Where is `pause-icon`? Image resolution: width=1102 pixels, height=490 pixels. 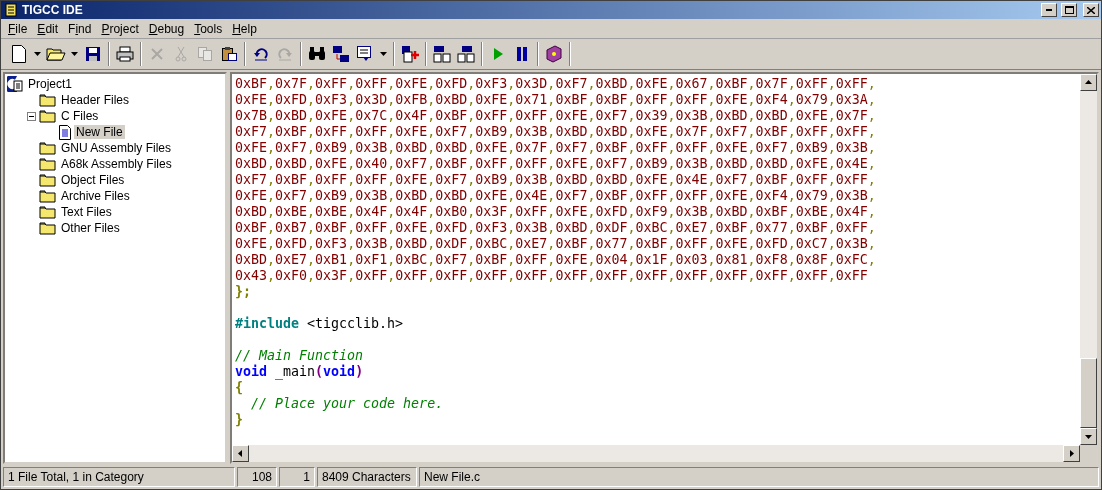
pause-icon is located at coordinates (521, 54).